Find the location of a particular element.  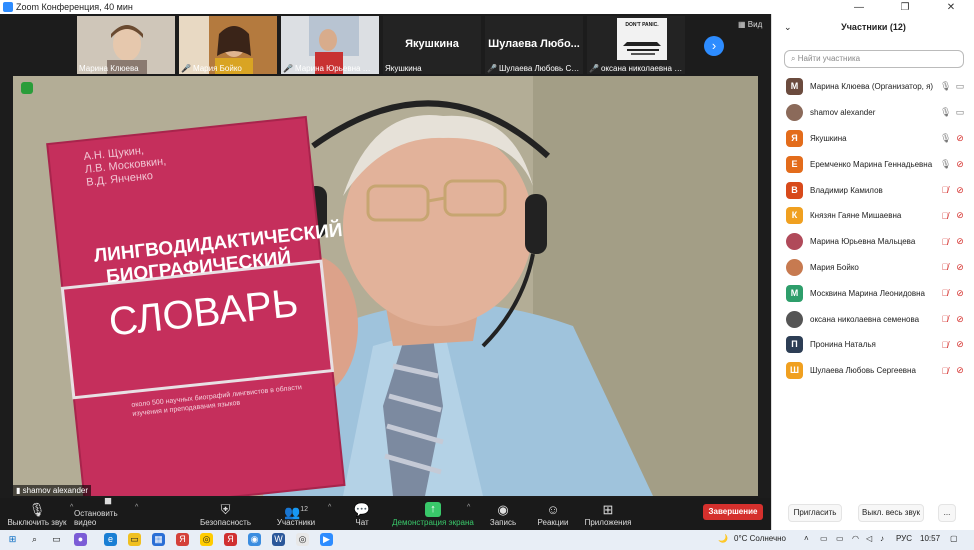

close-button: ✕ is located at coordinates (951, 7).